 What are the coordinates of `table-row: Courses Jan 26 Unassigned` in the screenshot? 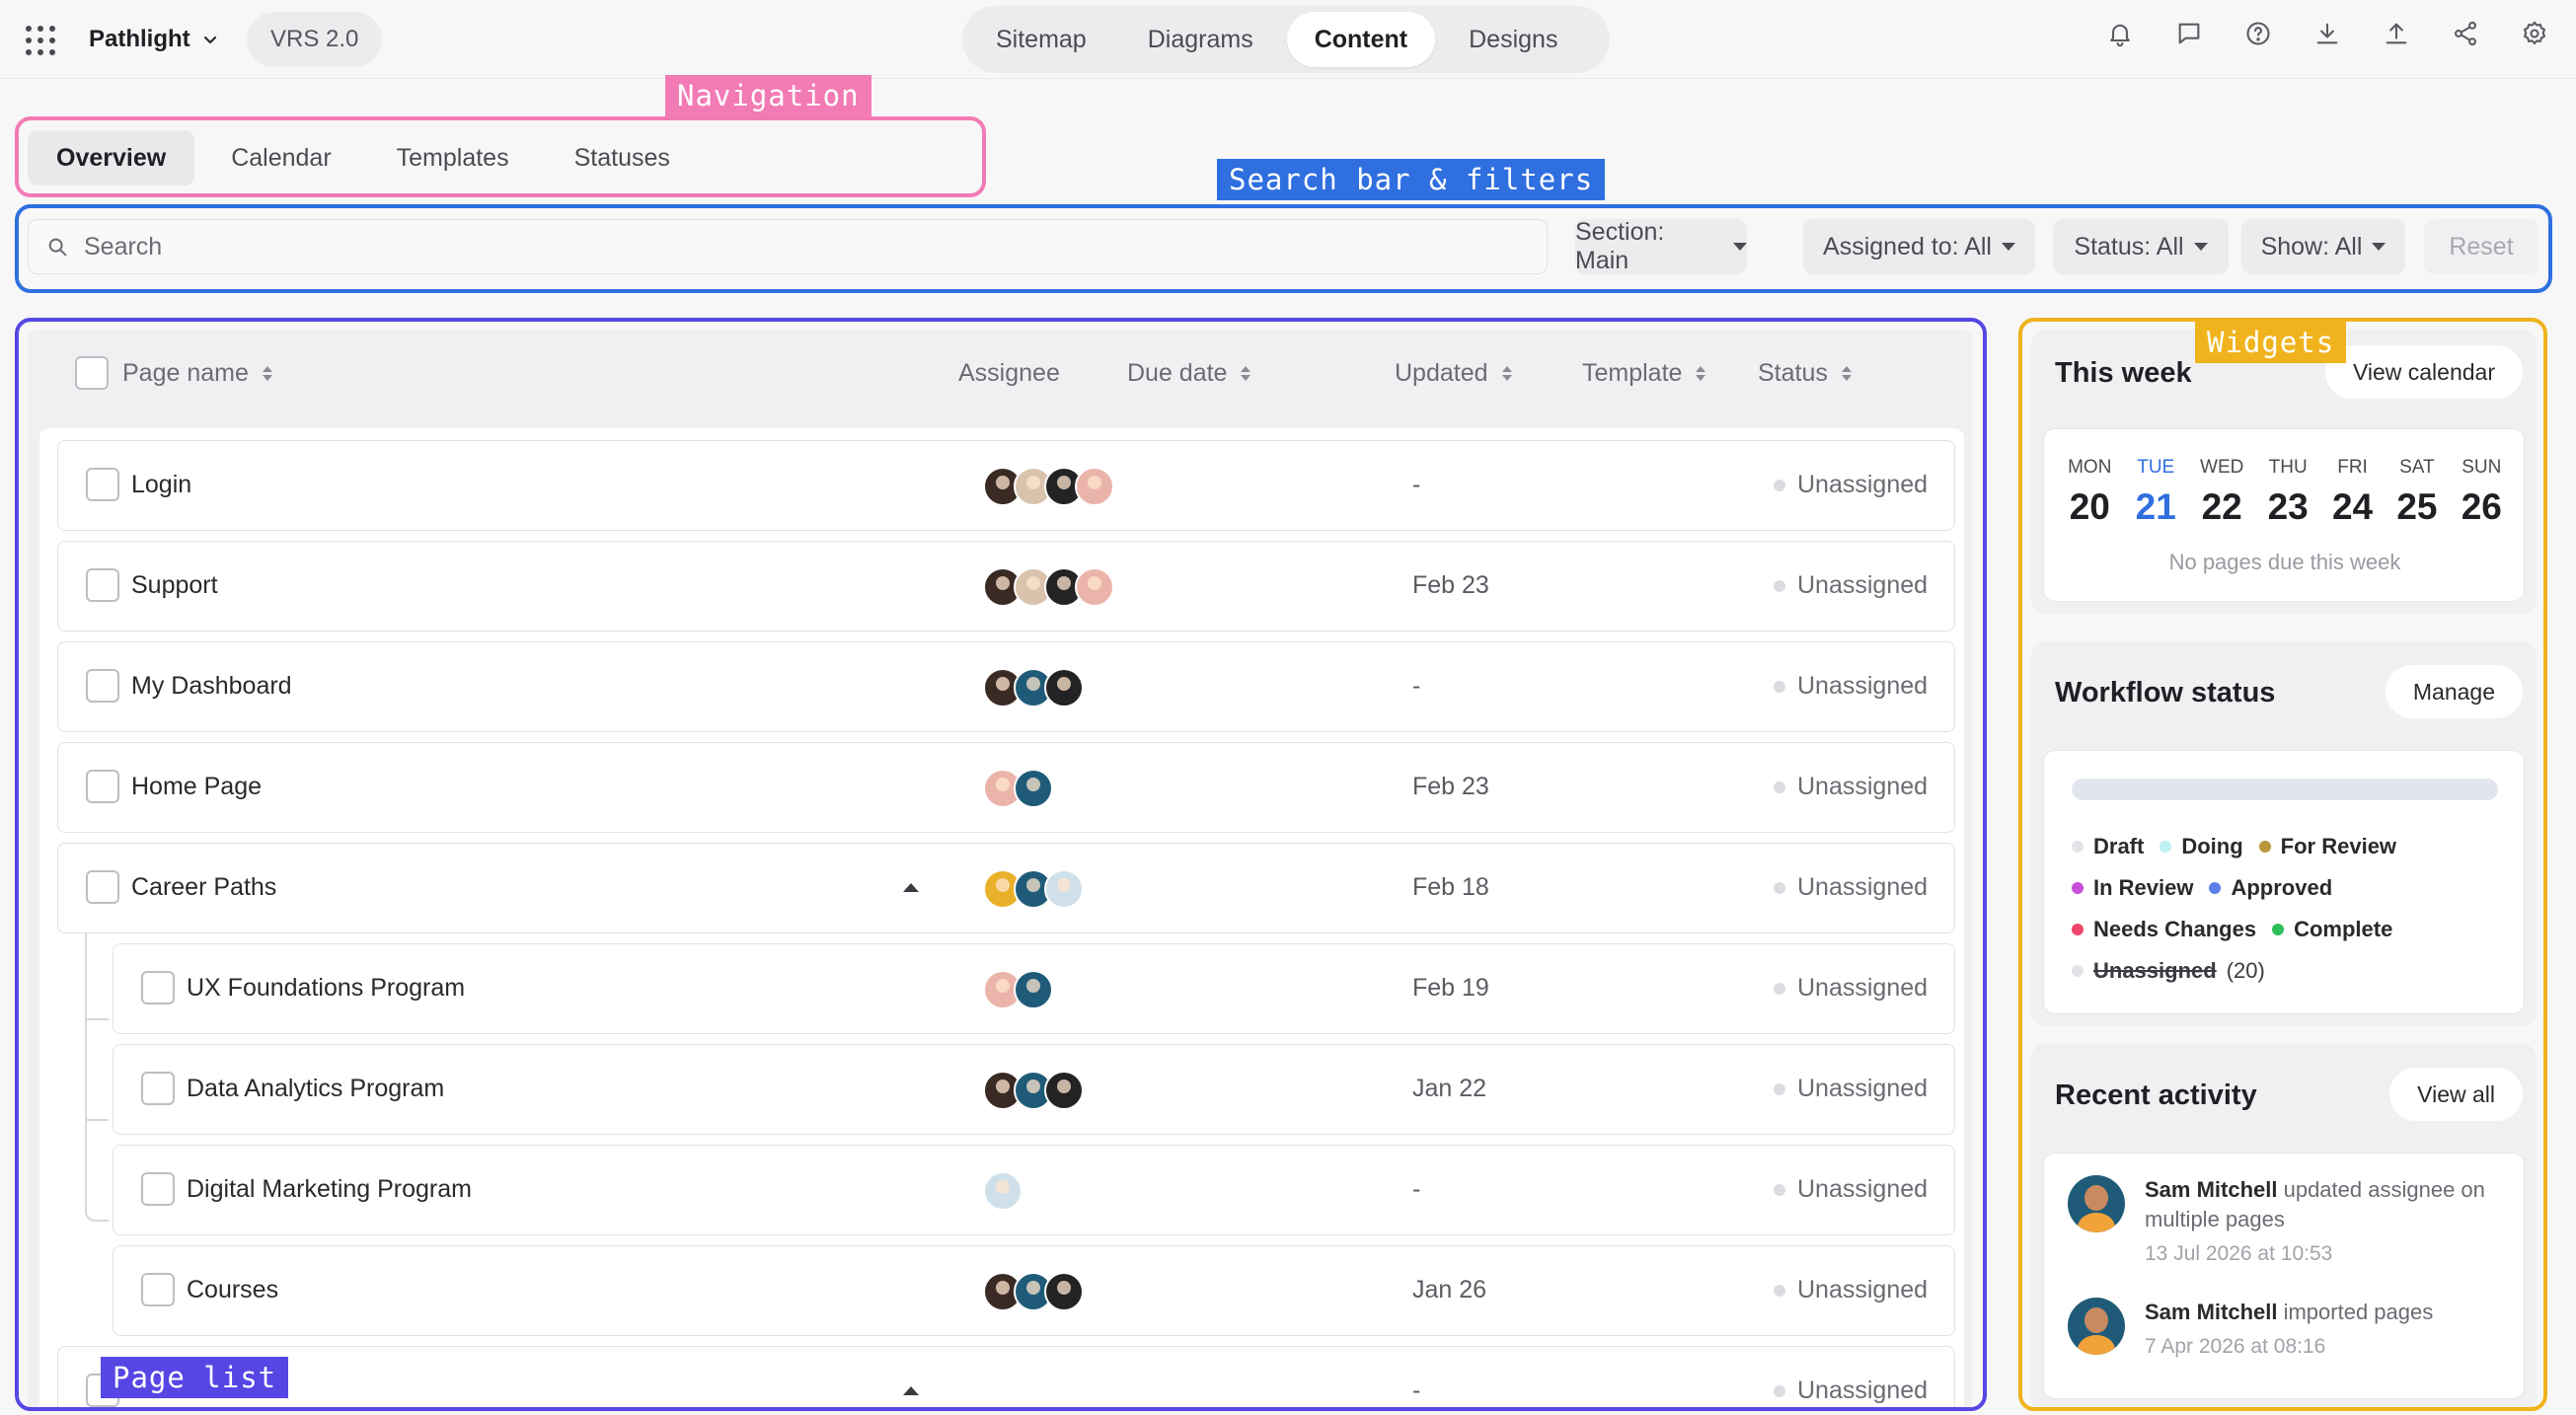 It's located at (1034, 1290).